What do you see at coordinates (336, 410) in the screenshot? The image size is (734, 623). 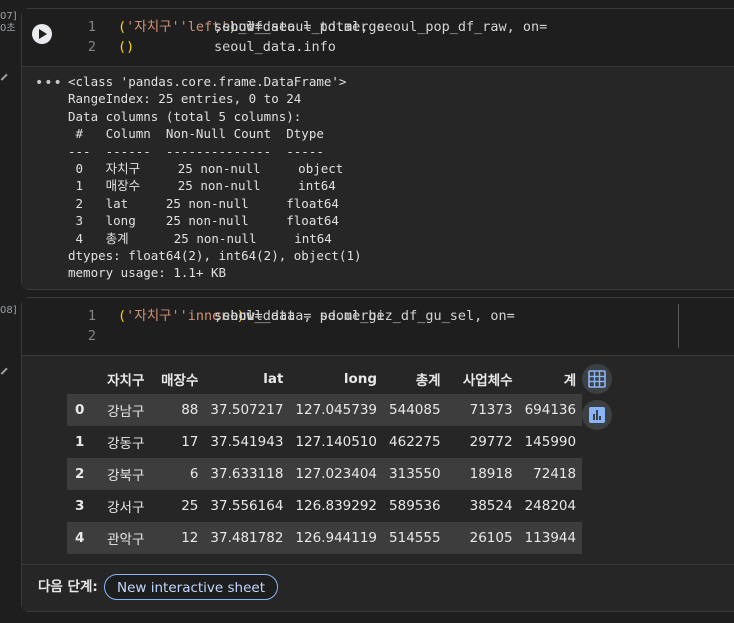 I see `table-cell: 127.045739` at bounding box center [336, 410].